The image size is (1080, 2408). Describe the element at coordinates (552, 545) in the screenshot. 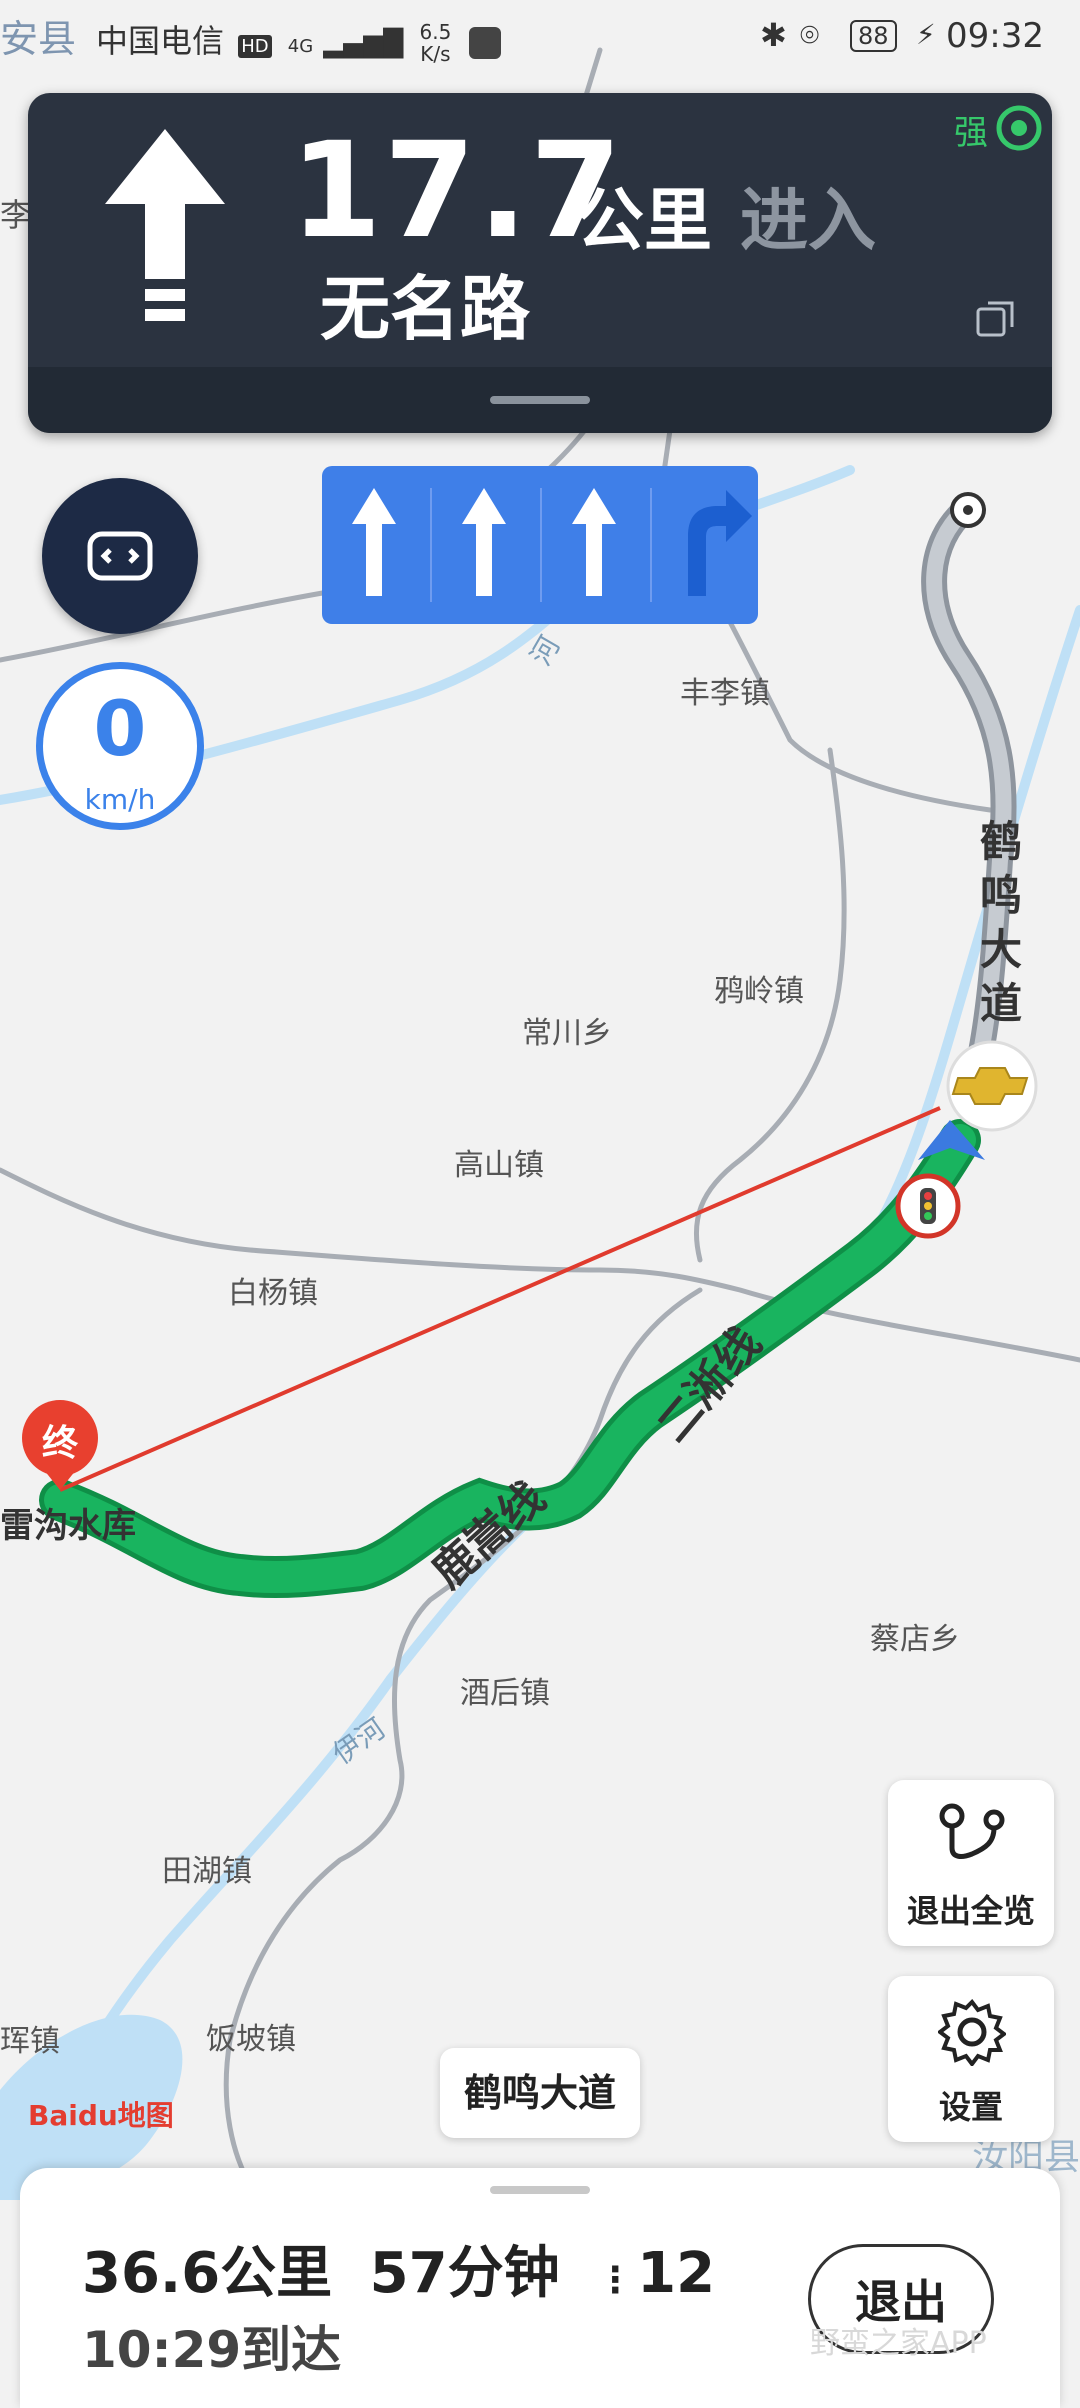

I see `lane-arrows` at that location.